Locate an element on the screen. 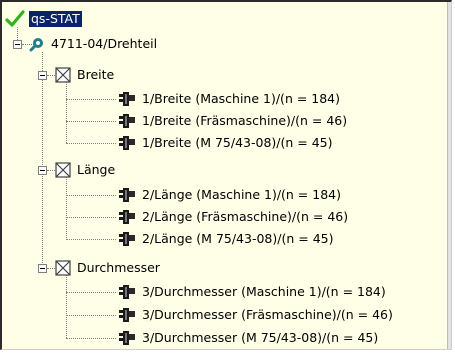  tree-node-label: Breite is located at coordinates (96, 74).